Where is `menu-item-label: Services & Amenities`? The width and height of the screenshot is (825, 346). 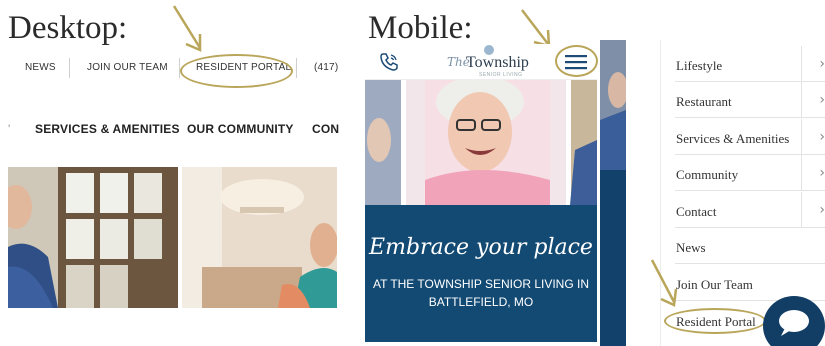 menu-item-label: Services & Amenities is located at coordinates (733, 138).